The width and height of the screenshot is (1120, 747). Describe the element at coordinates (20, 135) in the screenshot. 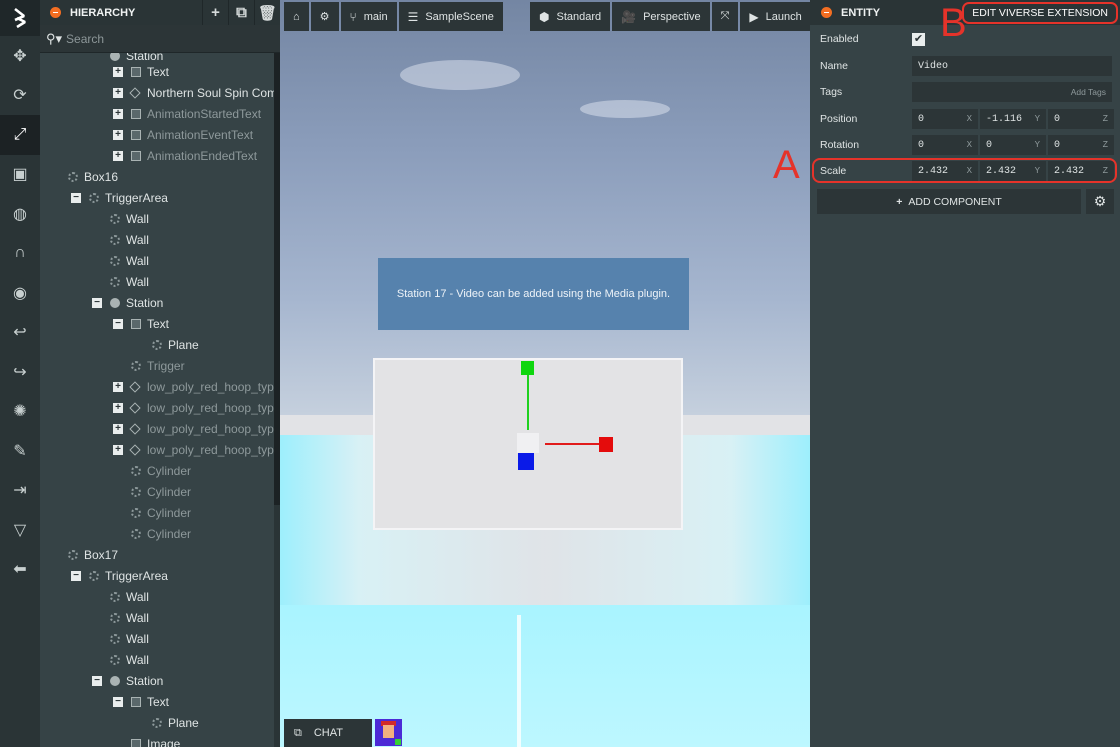

I see `scale-tool: ⤢` at that location.